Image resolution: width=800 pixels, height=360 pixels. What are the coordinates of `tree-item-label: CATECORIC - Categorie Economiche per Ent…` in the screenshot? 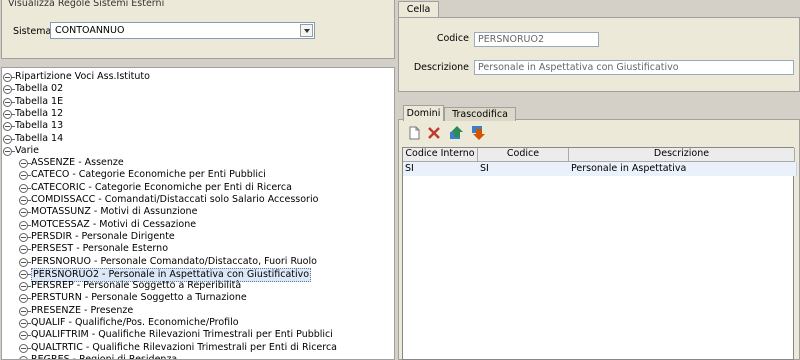 It's located at (161, 187).